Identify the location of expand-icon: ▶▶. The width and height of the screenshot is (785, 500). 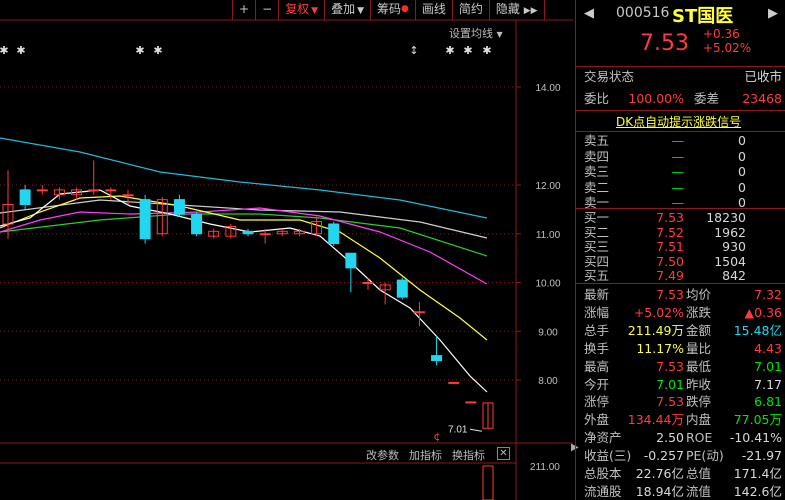
(531, 11).